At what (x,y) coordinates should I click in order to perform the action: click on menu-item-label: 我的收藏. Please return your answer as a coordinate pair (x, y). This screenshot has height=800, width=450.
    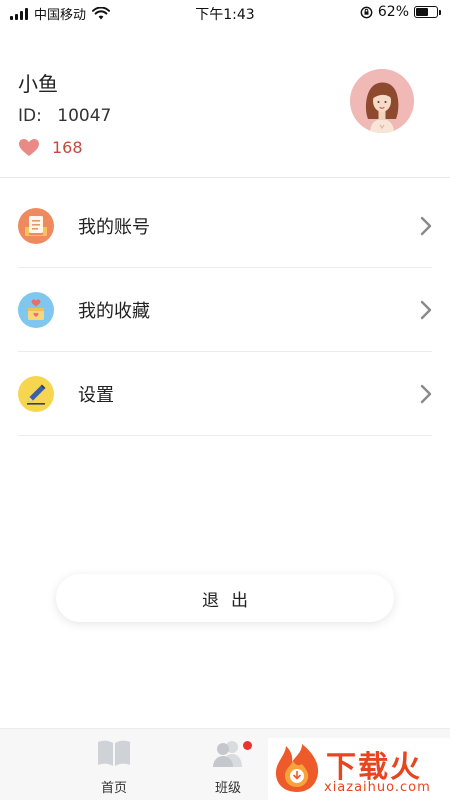
    Looking at the image, I should click on (114, 311).